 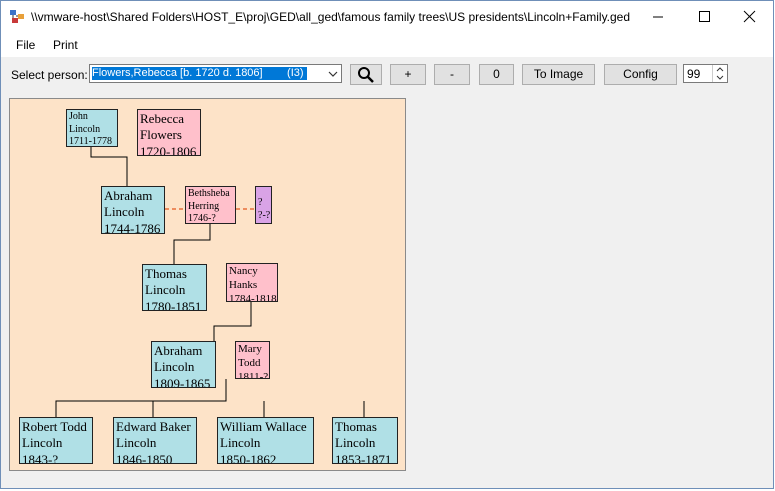 I want to click on person-surname: Todd, so click(x=249, y=362).